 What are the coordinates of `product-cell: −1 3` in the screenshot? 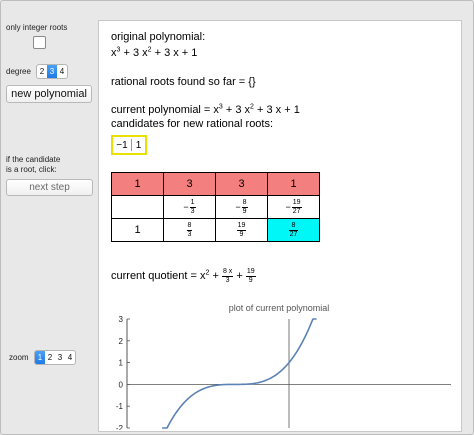 It's located at (189, 207).